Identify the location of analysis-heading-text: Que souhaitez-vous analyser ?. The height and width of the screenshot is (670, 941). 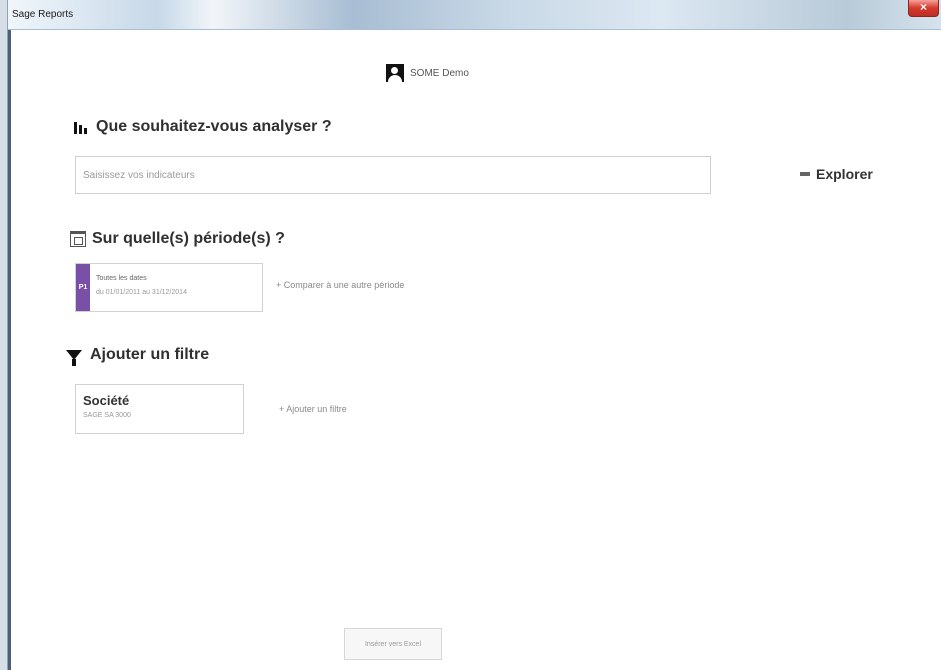
(214, 126).